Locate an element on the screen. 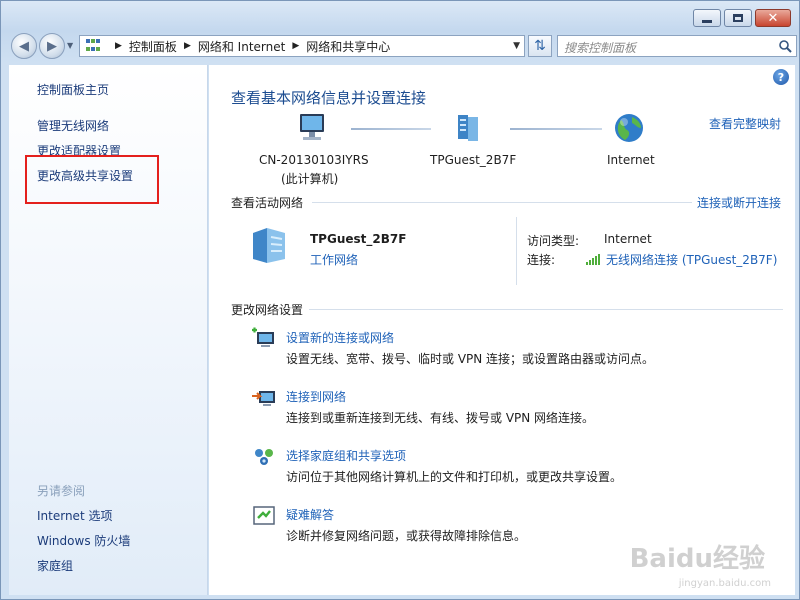 Image resolution: width=800 pixels, height=600 pixels. watermark: Baidu经验 is located at coordinates (697, 559).